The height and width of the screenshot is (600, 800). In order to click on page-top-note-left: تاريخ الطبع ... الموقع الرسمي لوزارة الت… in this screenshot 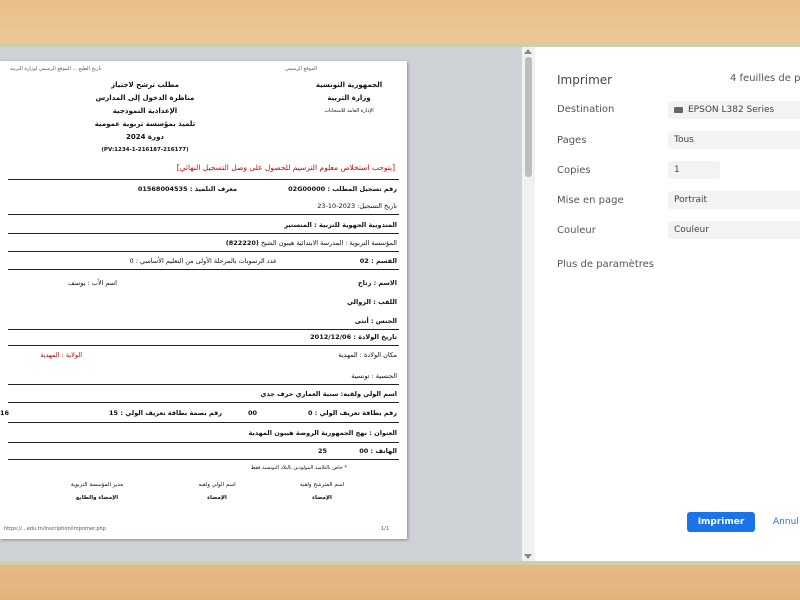, I will do `click(56, 69)`.